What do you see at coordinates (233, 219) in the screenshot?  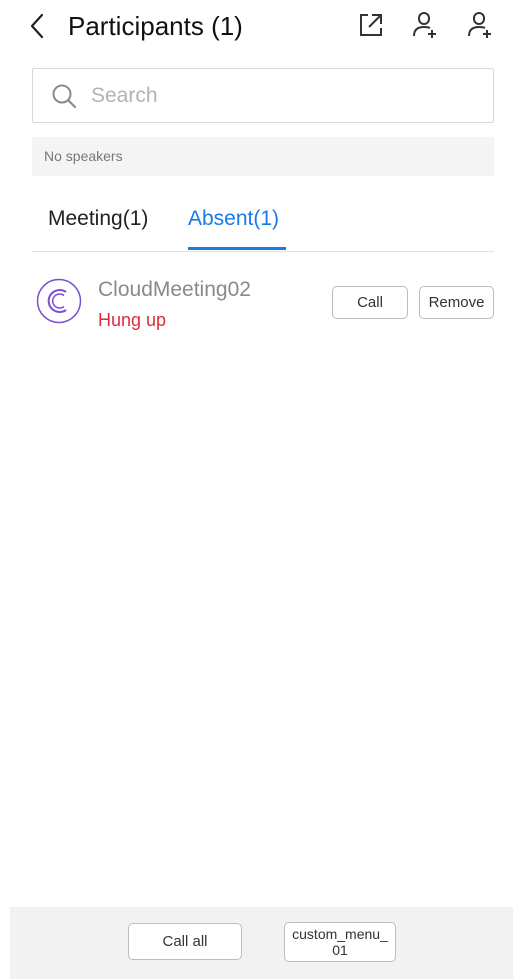 I see `tab-absent: Absent(1)` at bounding box center [233, 219].